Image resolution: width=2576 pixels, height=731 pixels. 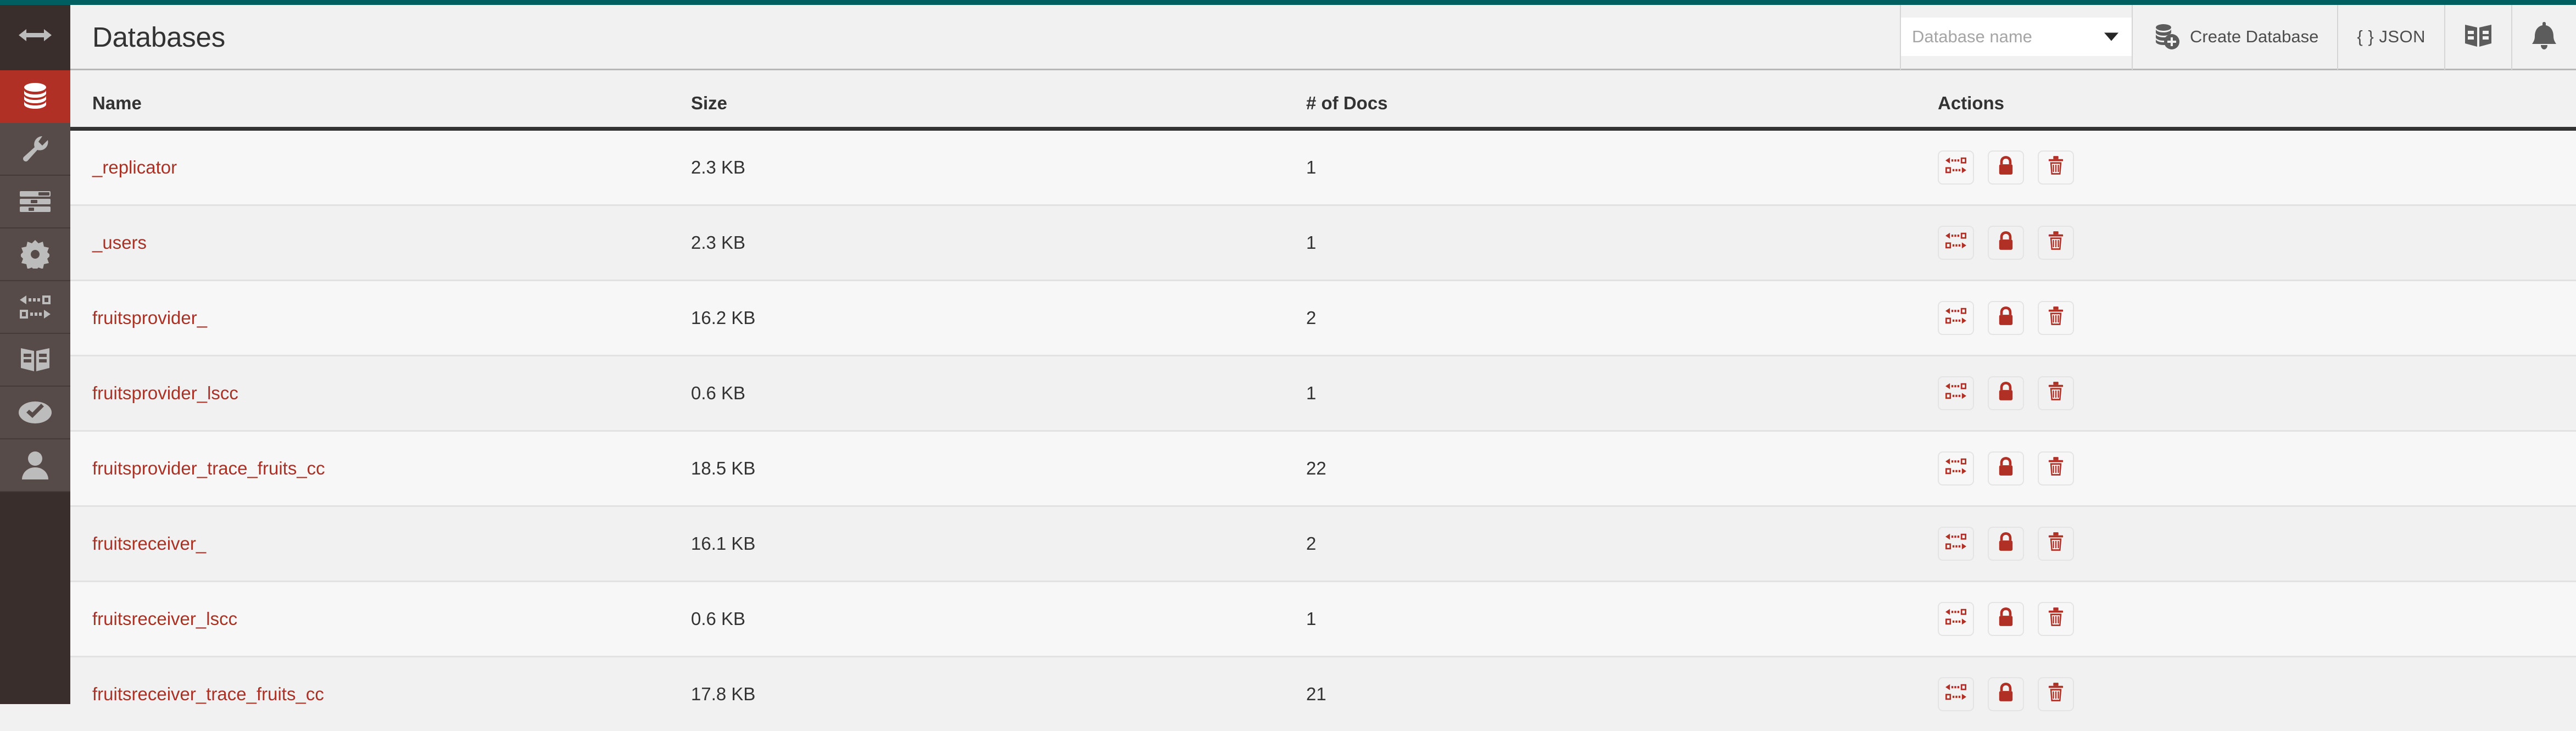 What do you see at coordinates (2543, 37) in the screenshot?
I see `notifications-button` at bounding box center [2543, 37].